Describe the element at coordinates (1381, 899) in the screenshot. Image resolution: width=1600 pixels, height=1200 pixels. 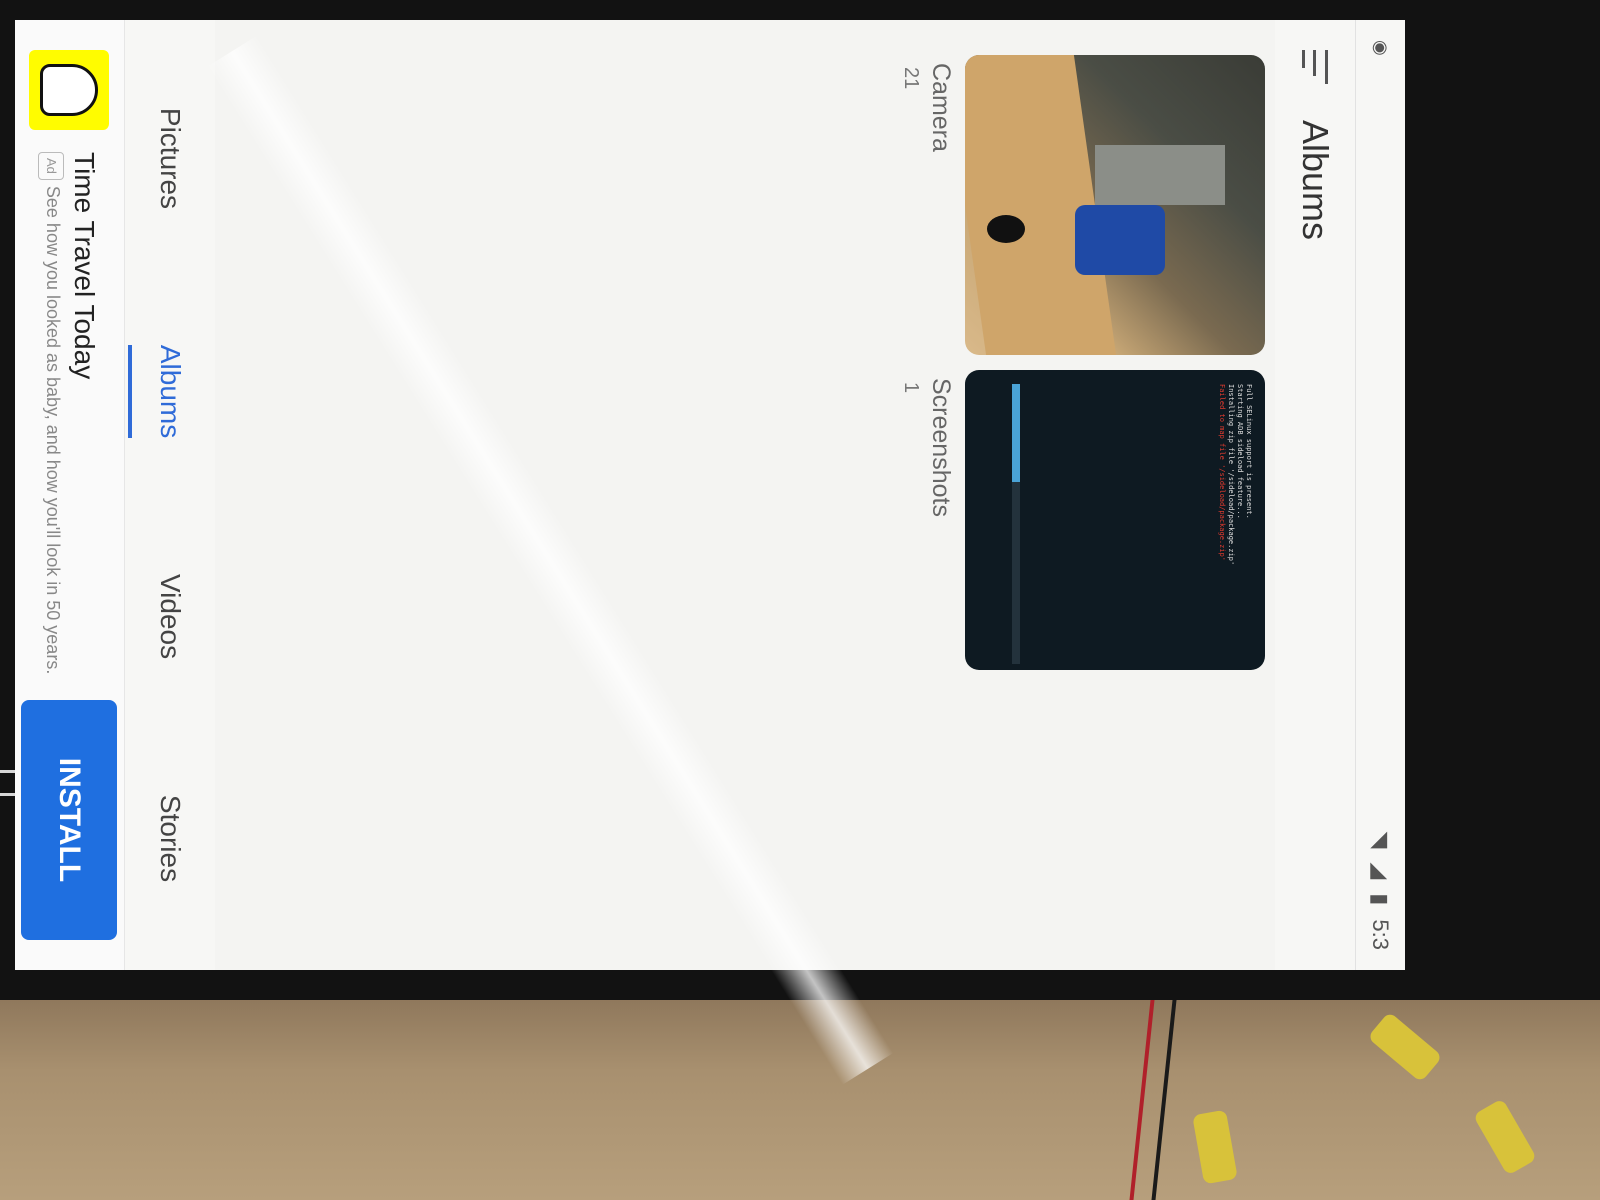
I see `battery-icon: ▮` at that location.